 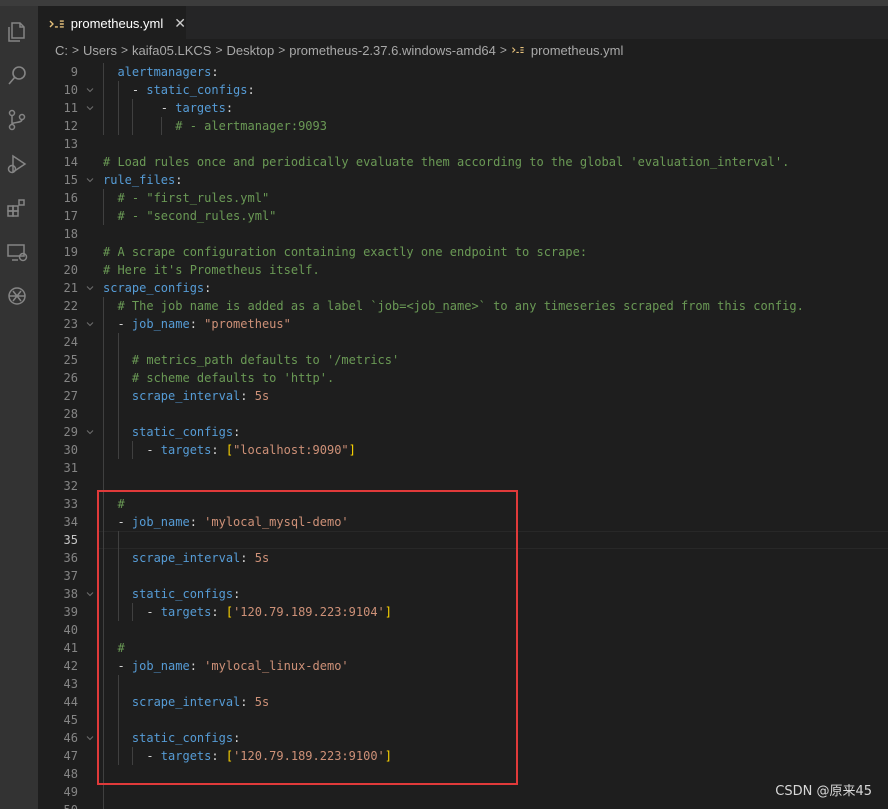 I want to click on close-icon: ✕, so click(x=180, y=24).